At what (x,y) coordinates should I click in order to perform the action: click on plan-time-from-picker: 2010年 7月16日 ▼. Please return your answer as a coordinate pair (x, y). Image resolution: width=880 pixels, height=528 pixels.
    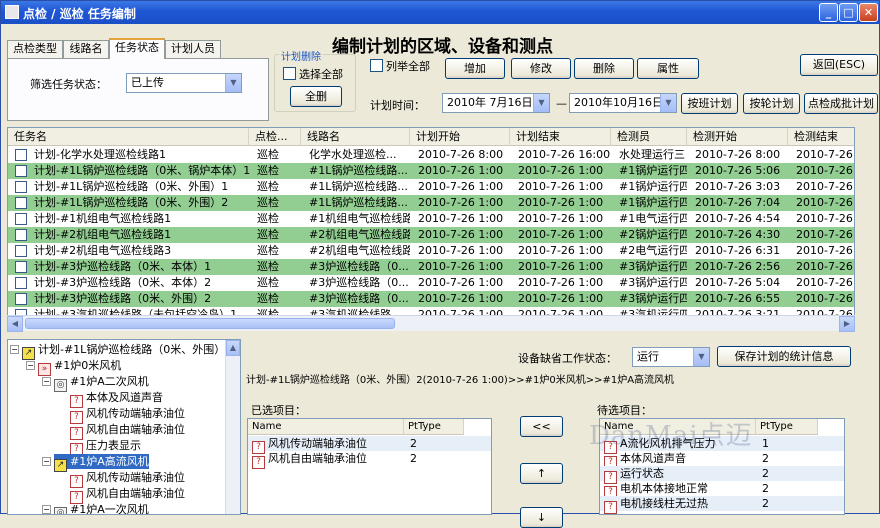
    Looking at the image, I should click on (496, 103).